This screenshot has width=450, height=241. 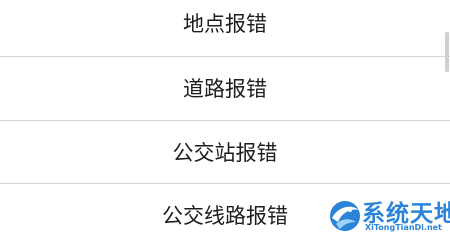 What do you see at coordinates (225, 216) in the screenshot?
I see `menu-item-label: 公交线路报错` at bounding box center [225, 216].